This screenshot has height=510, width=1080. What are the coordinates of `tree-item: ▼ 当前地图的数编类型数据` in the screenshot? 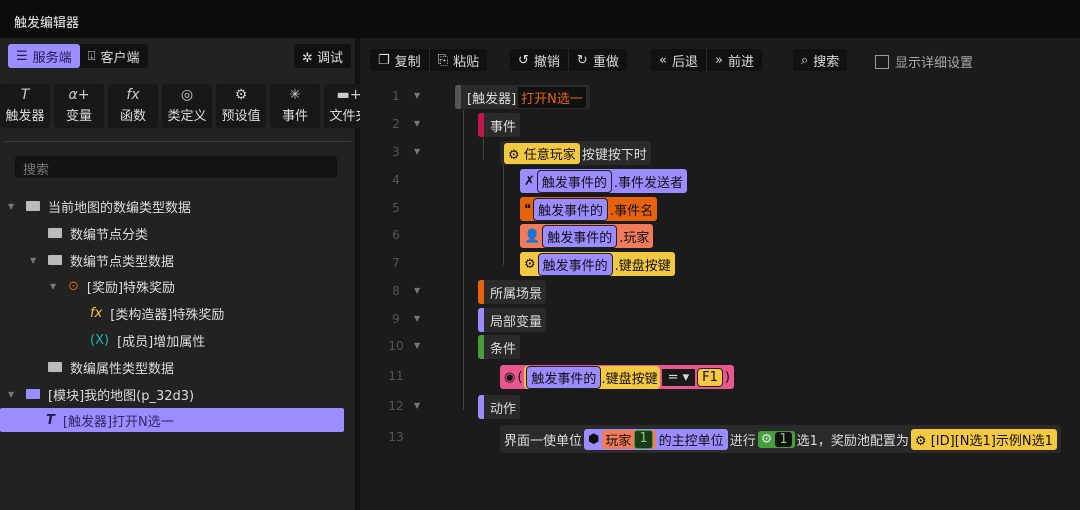 It's located at (99, 206).